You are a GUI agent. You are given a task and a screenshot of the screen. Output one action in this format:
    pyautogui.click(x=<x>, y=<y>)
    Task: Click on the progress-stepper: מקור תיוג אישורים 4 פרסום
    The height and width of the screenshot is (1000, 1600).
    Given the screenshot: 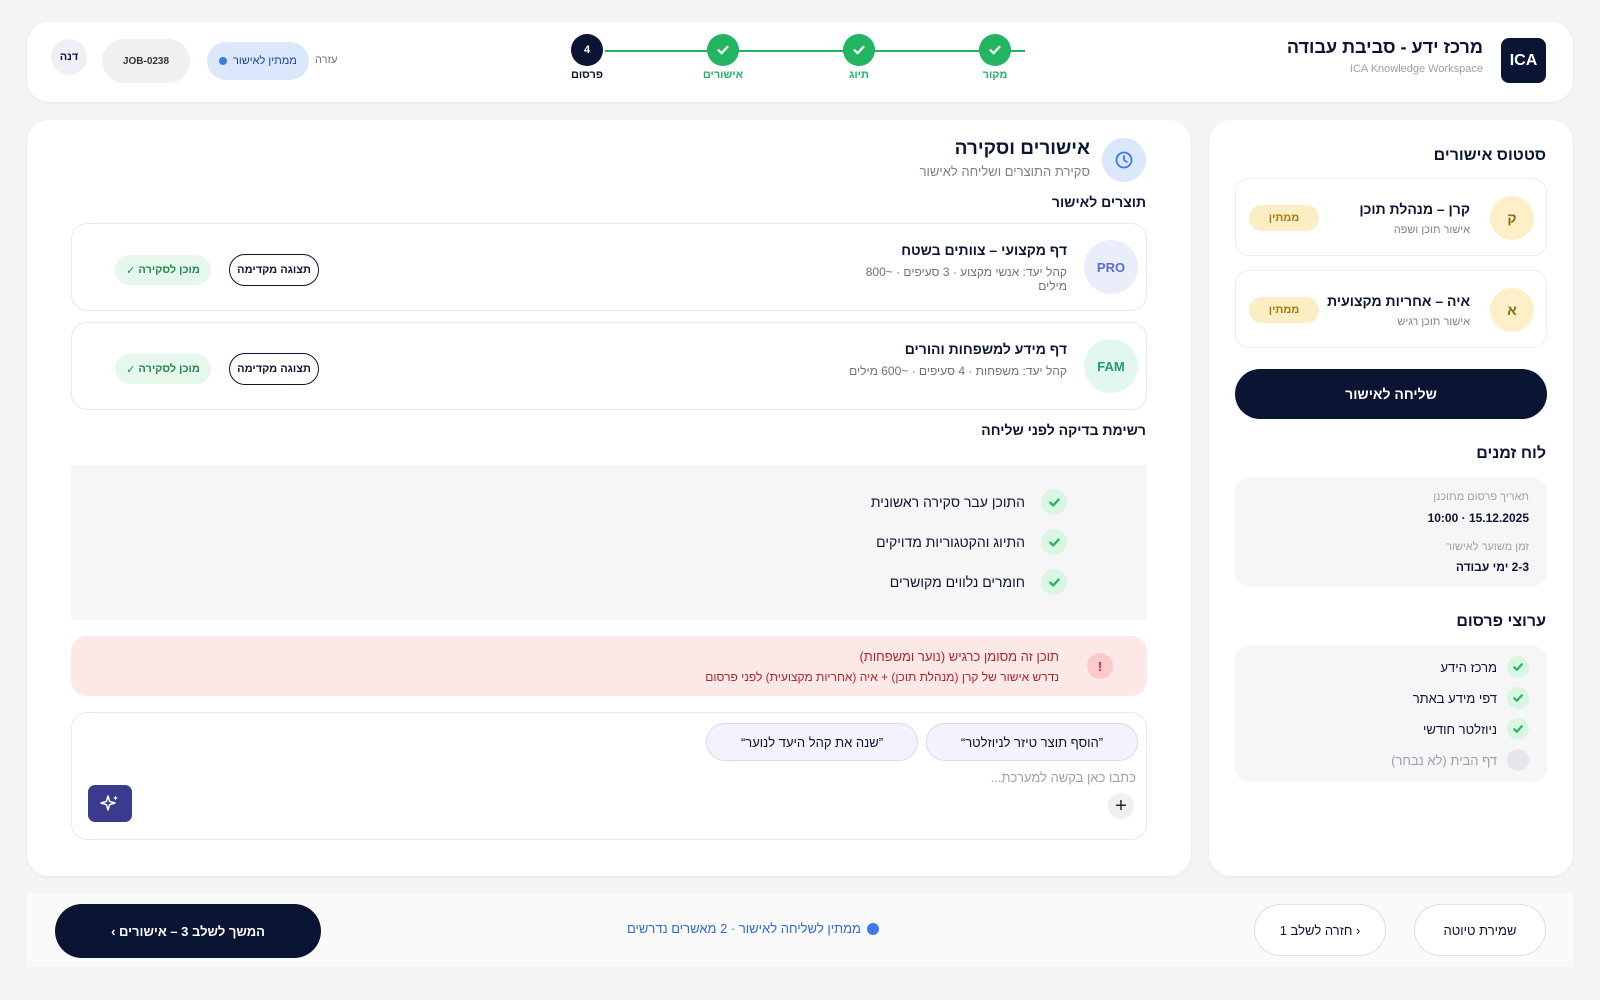 What is the action you would take?
    pyautogui.click(x=813, y=62)
    